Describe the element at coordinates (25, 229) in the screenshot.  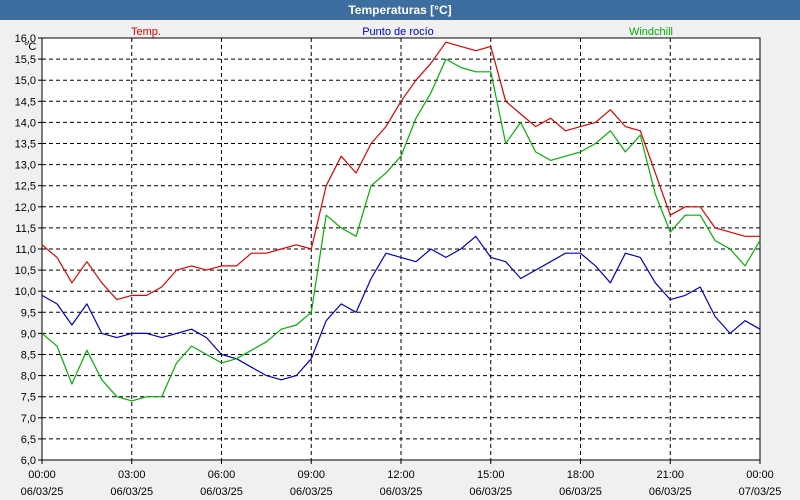
I see `y-tick-label: 11,5` at that location.